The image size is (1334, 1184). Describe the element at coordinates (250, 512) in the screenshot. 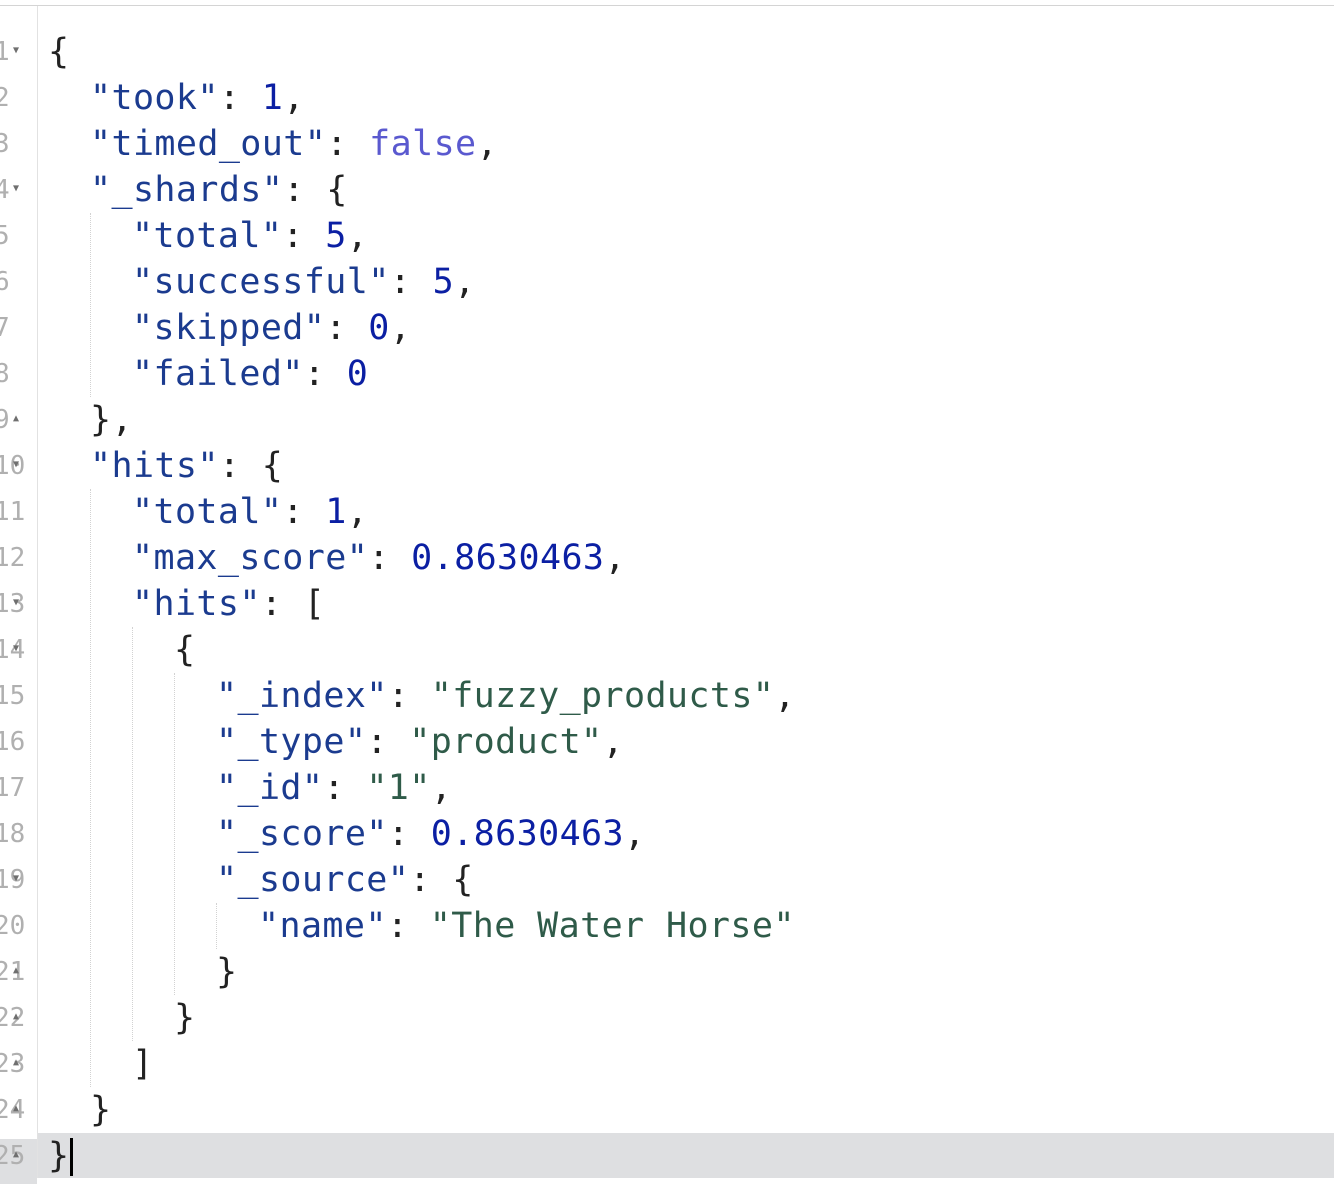

I see `code-line: "total": 1,` at that location.